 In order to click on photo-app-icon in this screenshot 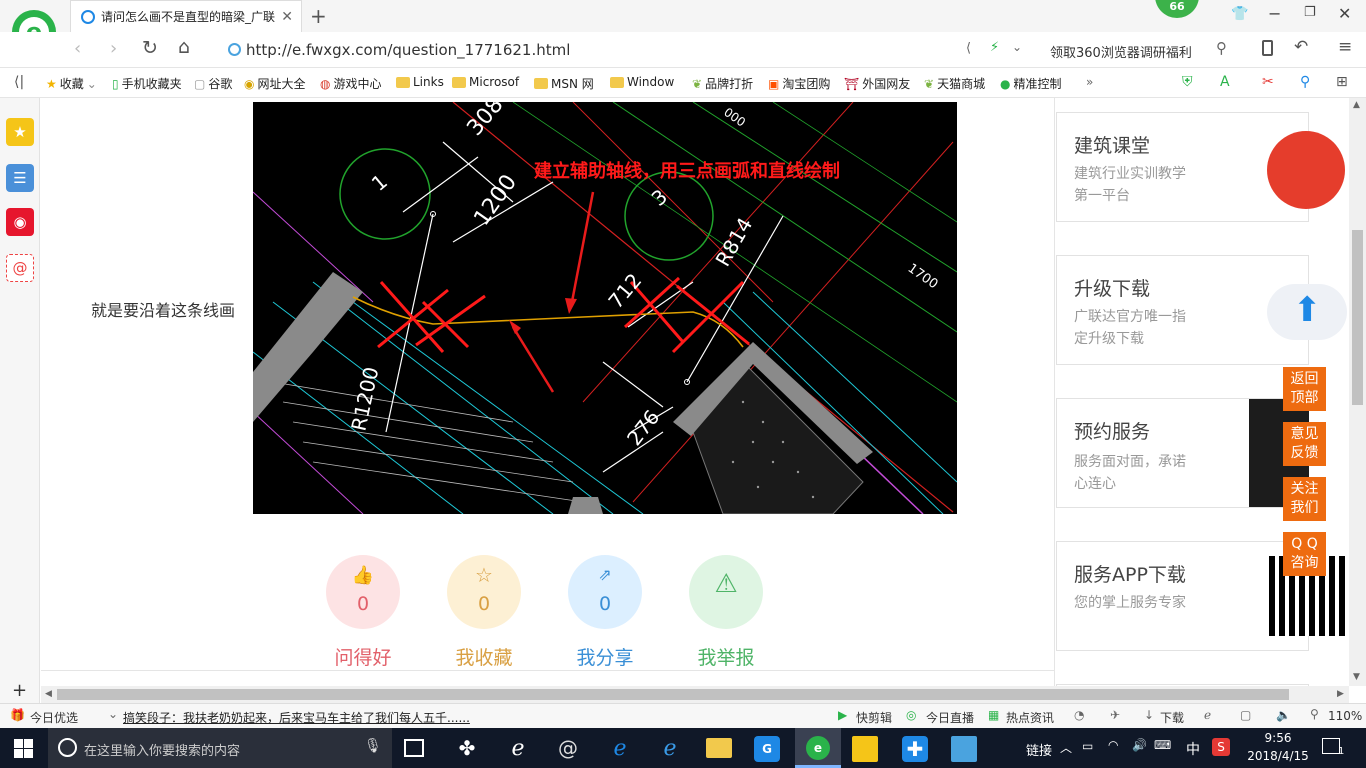, I will do `click(964, 749)`.